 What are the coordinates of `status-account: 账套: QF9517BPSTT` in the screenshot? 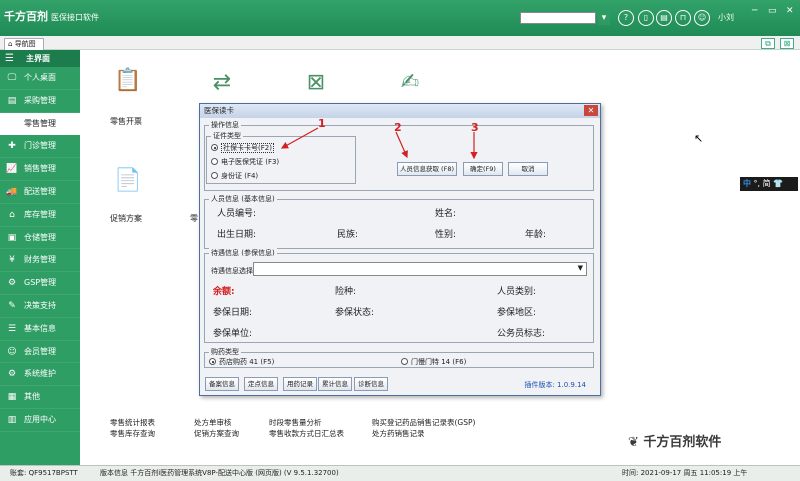 It's located at (44, 473).